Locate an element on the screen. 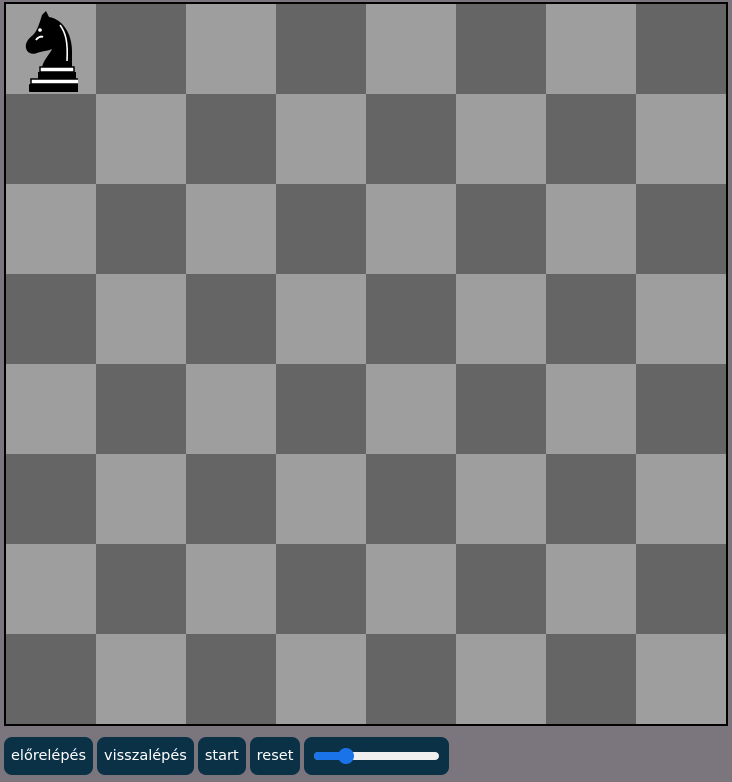 The height and width of the screenshot is (782, 732). control-bar: előrelépés visszalépés start reset is located at coordinates (227, 756).